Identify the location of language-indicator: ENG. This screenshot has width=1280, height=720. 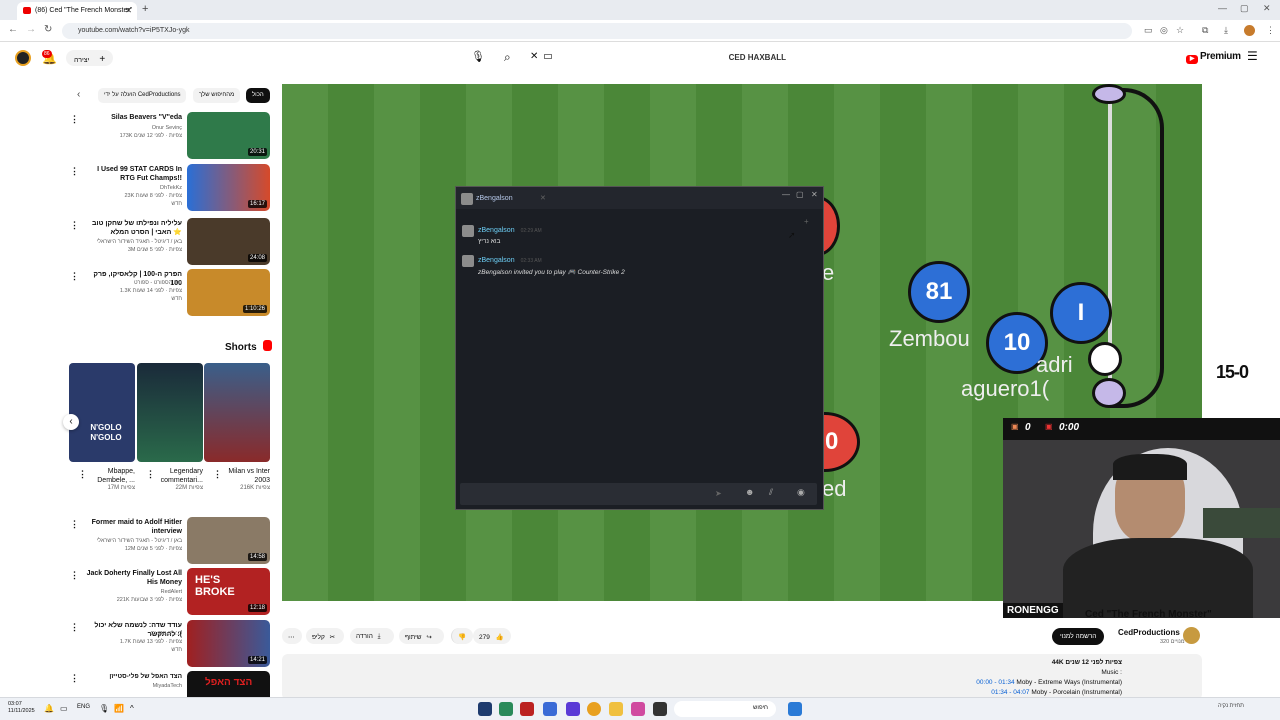
(83, 707).